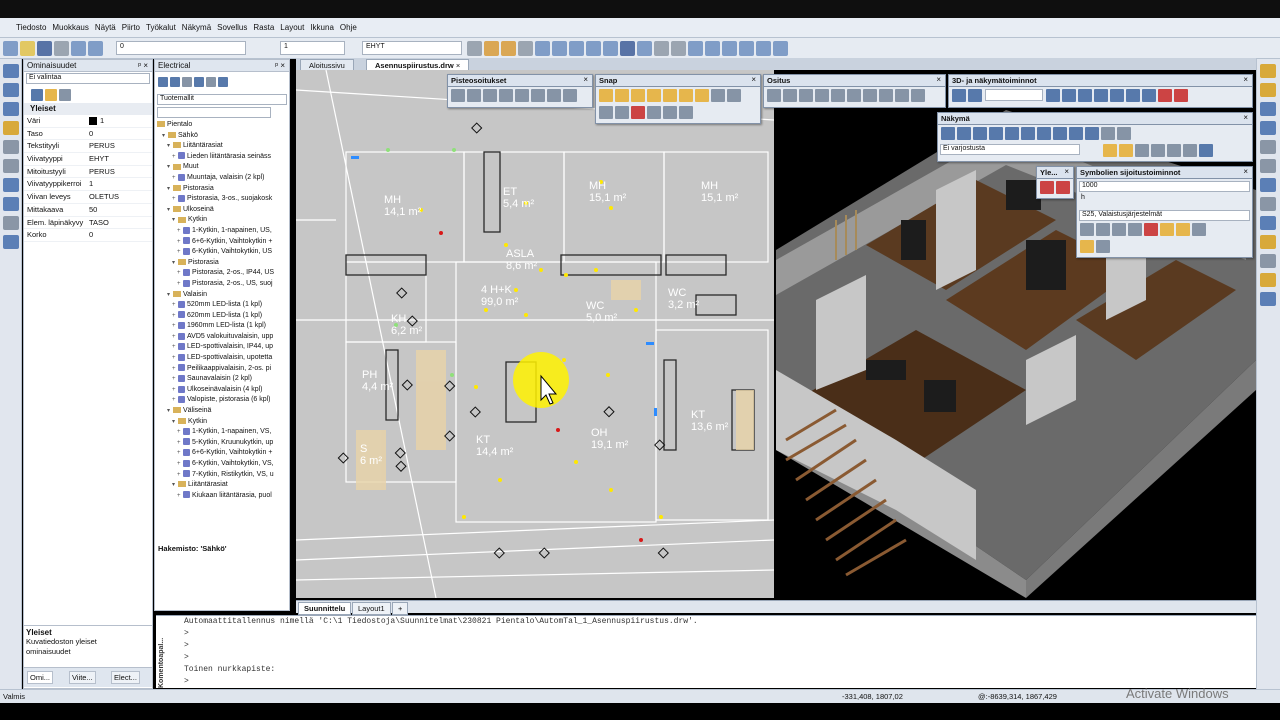 The image size is (1280, 720). I want to click on tree-item: Pientalo, so click(223, 125).